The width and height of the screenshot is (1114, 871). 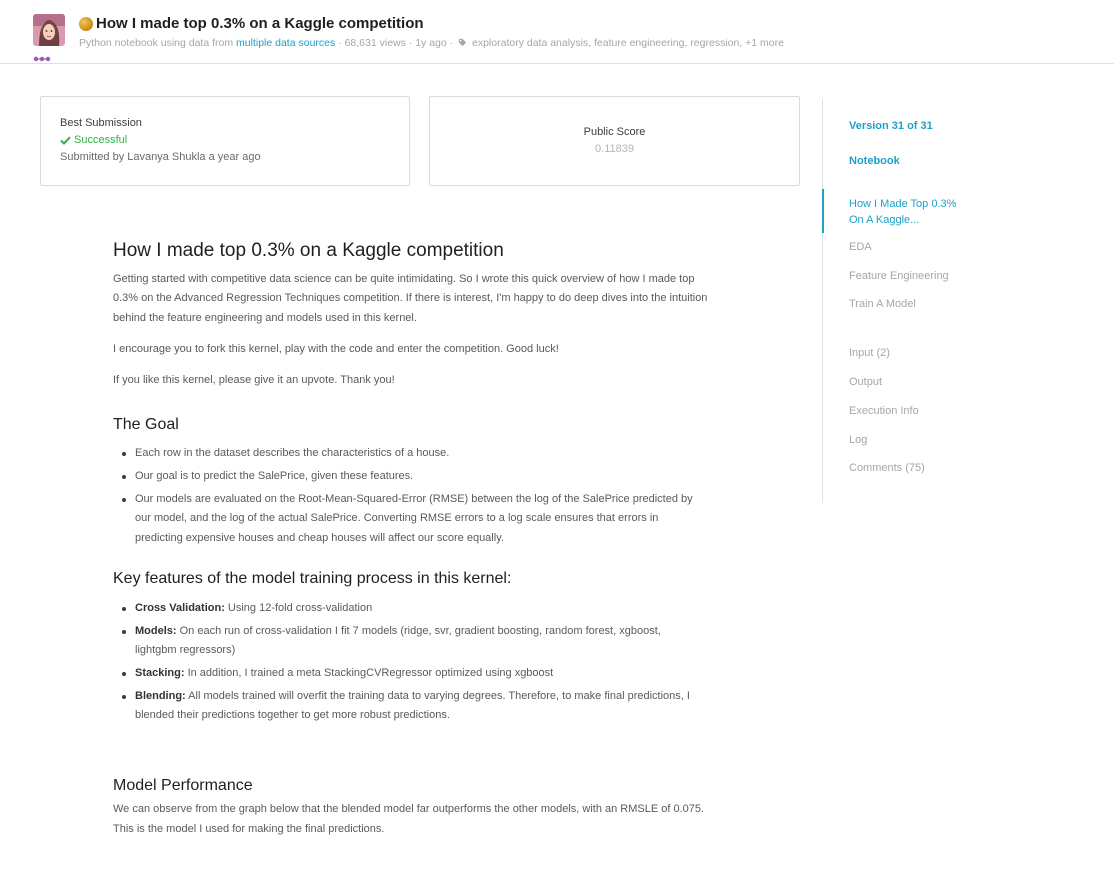 What do you see at coordinates (65, 140) in the screenshot?
I see `checkmark-icon` at bounding box center [65, 140].